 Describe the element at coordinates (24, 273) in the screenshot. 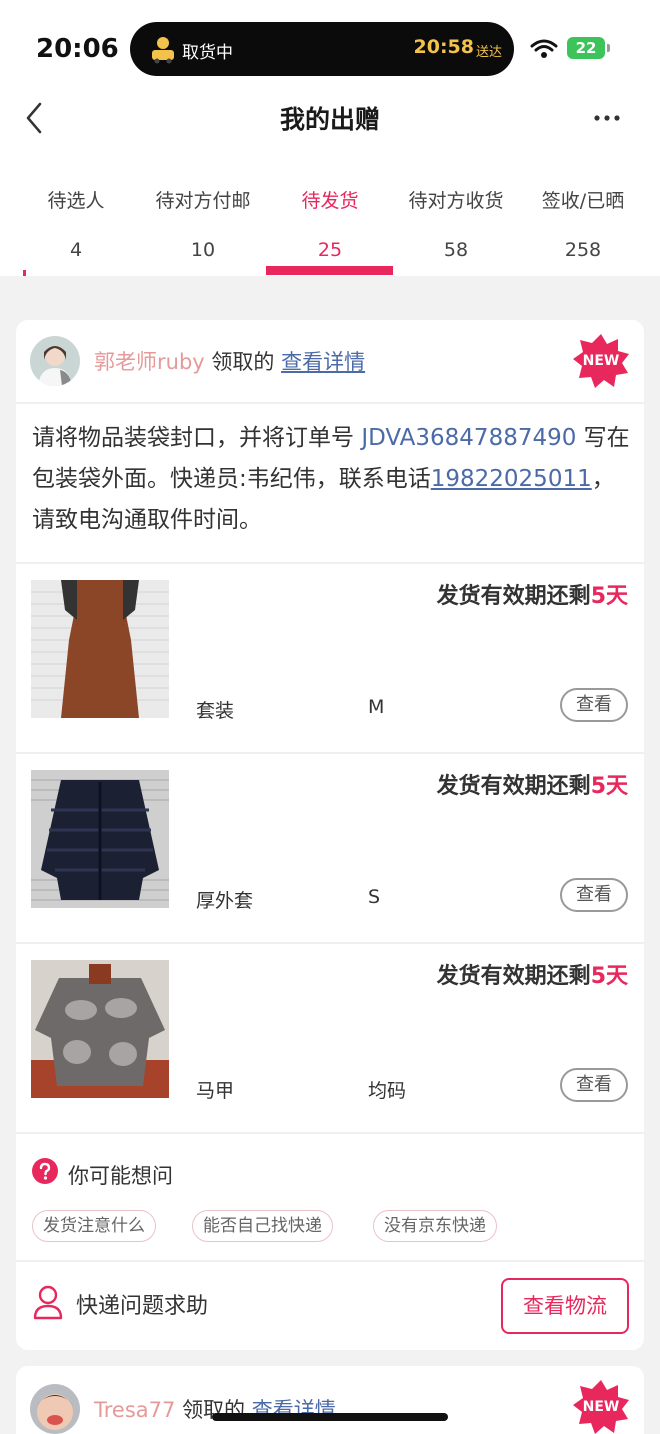

I see `tab-indicator-remnant` at that location.